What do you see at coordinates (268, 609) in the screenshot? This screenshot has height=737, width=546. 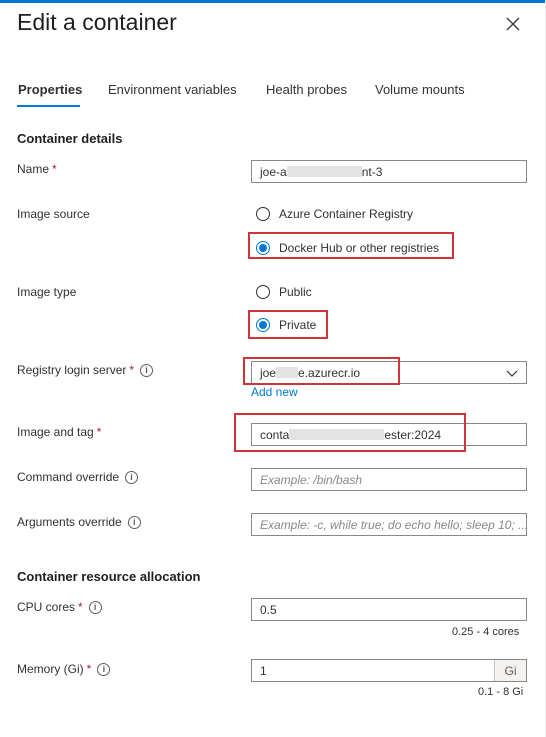 I see `cpu-cores-value: 0.5` at bounding box center [268, 609].